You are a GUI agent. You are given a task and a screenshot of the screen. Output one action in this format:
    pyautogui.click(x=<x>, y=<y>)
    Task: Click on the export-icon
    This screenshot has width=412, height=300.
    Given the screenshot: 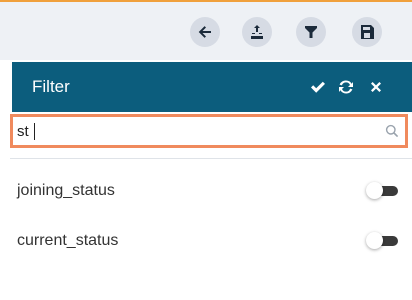 What is the action you would take?
    pyautogui.click(x=257, y=32)
    